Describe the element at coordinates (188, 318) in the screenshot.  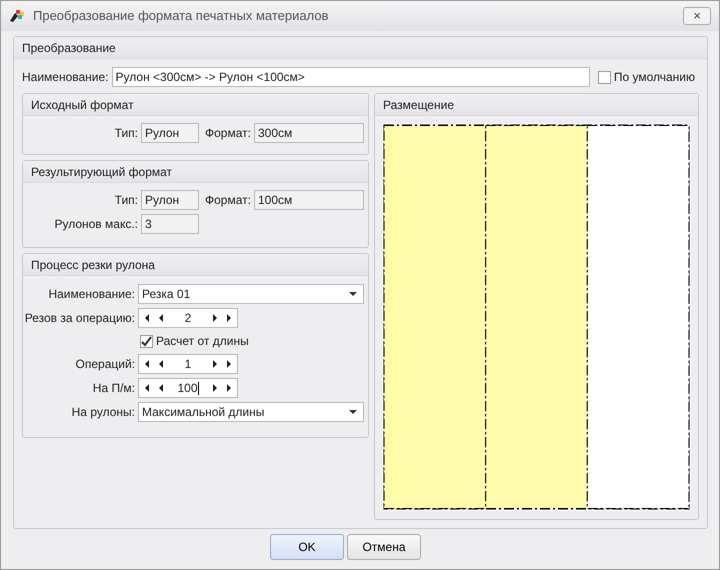
I see `spin-field: 2` at that location.